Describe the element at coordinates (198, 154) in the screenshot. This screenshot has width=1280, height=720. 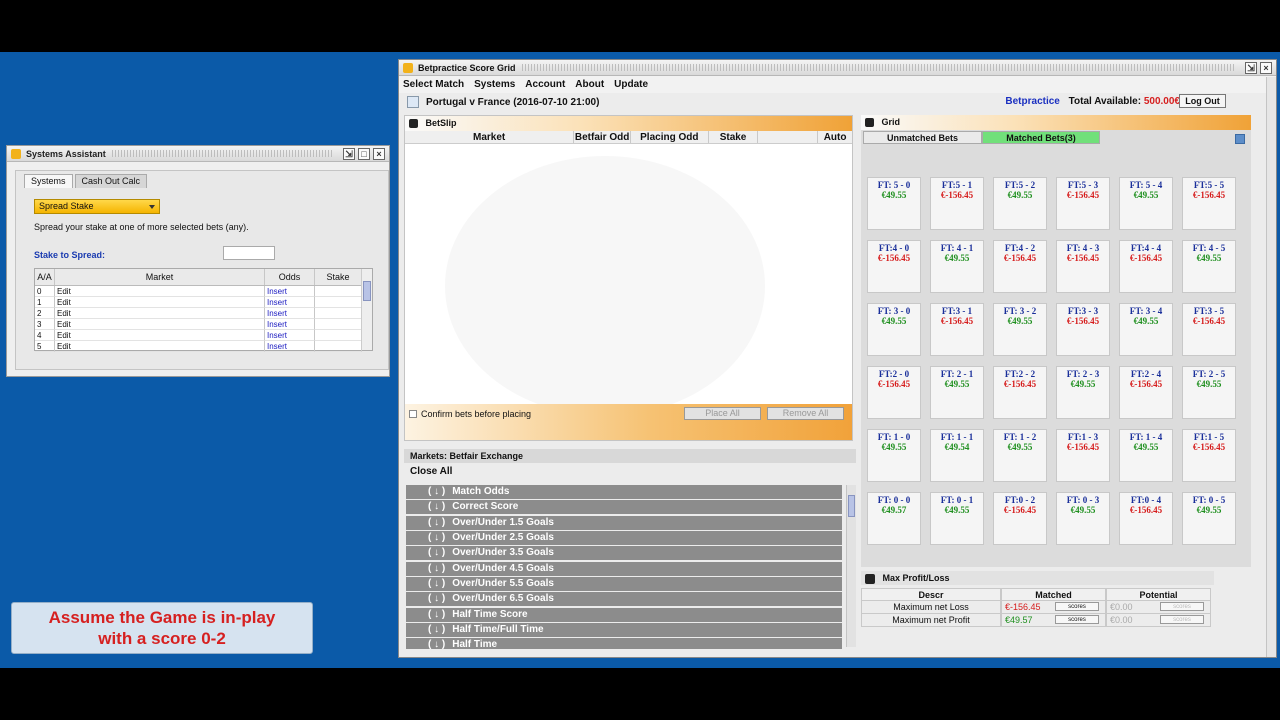
I see `systems-assistant-titlebar: Systems Assistant ⇲ □ ×` at that location.